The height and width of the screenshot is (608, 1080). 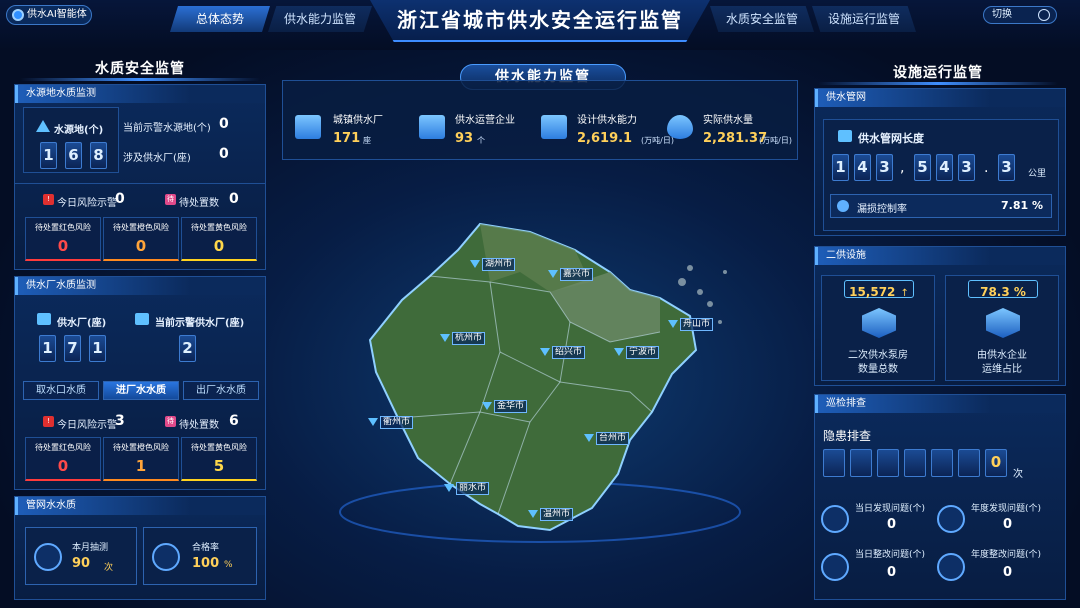 What do you see at coordinates (18, 15) in the screenshot?
I see `robot-icon` at bounding box center [18, 15].